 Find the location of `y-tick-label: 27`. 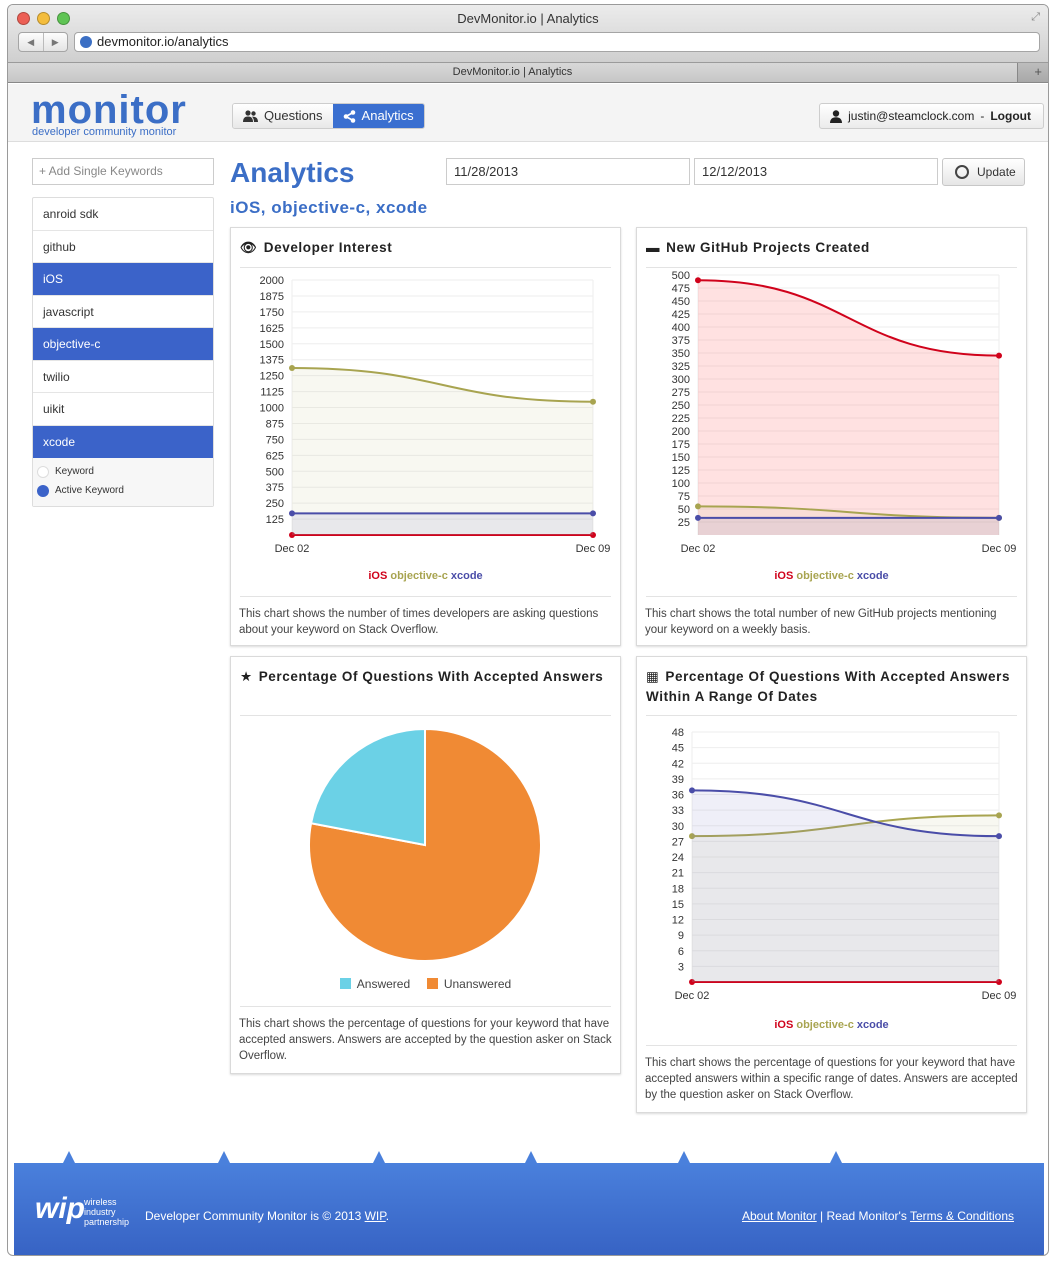

y-tick-label: 27 is located at coordinates (678, 842).